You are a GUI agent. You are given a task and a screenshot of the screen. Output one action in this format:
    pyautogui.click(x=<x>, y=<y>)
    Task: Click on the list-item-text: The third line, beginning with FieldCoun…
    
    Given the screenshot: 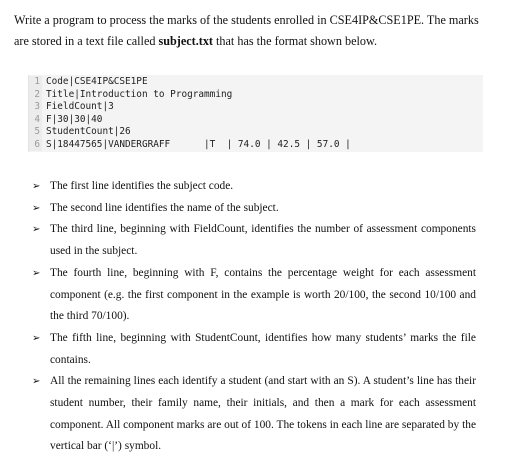 What is the action you would take?
    pyautogui.click(x=263, y=240)
    